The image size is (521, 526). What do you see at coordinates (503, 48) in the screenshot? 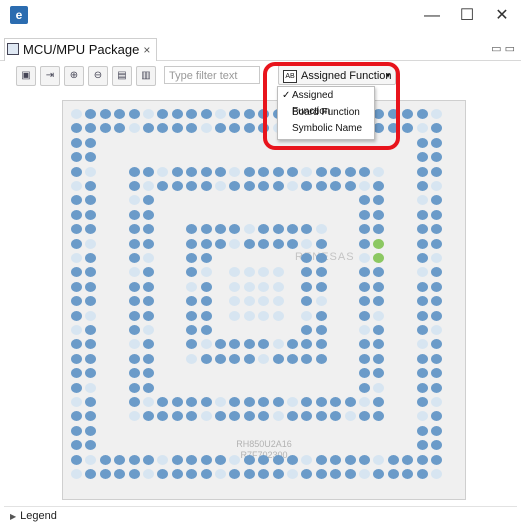
I see `view-controls: ▭ ▭` at bounding box center [503, 48].